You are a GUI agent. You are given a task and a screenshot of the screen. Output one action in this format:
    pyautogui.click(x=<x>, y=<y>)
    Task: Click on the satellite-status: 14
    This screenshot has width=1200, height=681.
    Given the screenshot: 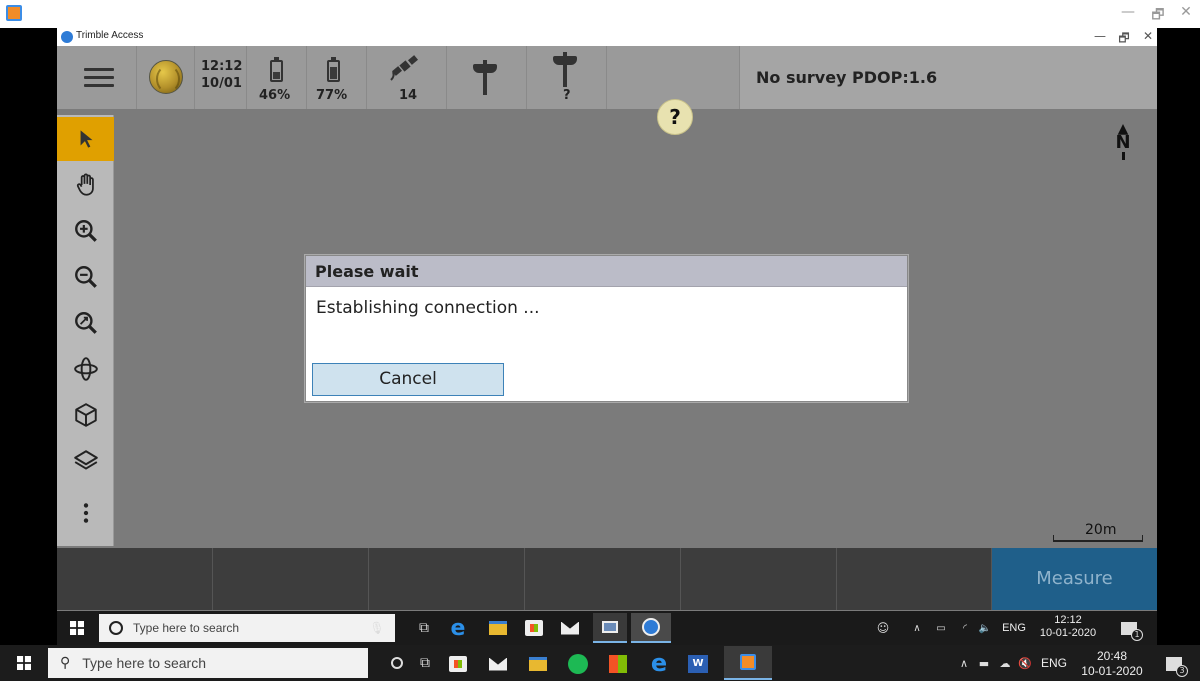 What is the action you would take?
    pyautogui.click(x=407, y=77)
    